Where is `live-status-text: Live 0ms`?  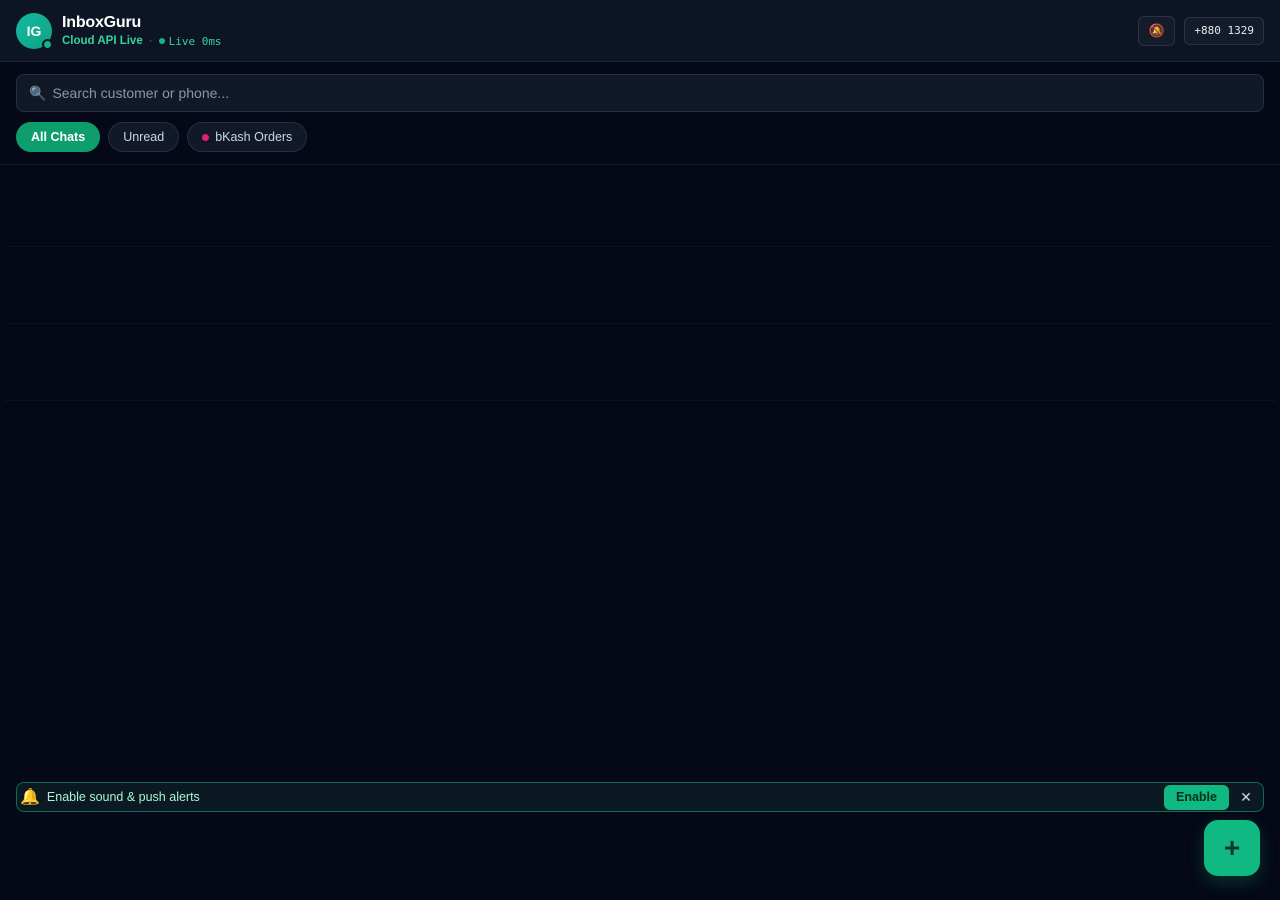 live-status-text: Live 0ms is located at coordinates (195, 41).